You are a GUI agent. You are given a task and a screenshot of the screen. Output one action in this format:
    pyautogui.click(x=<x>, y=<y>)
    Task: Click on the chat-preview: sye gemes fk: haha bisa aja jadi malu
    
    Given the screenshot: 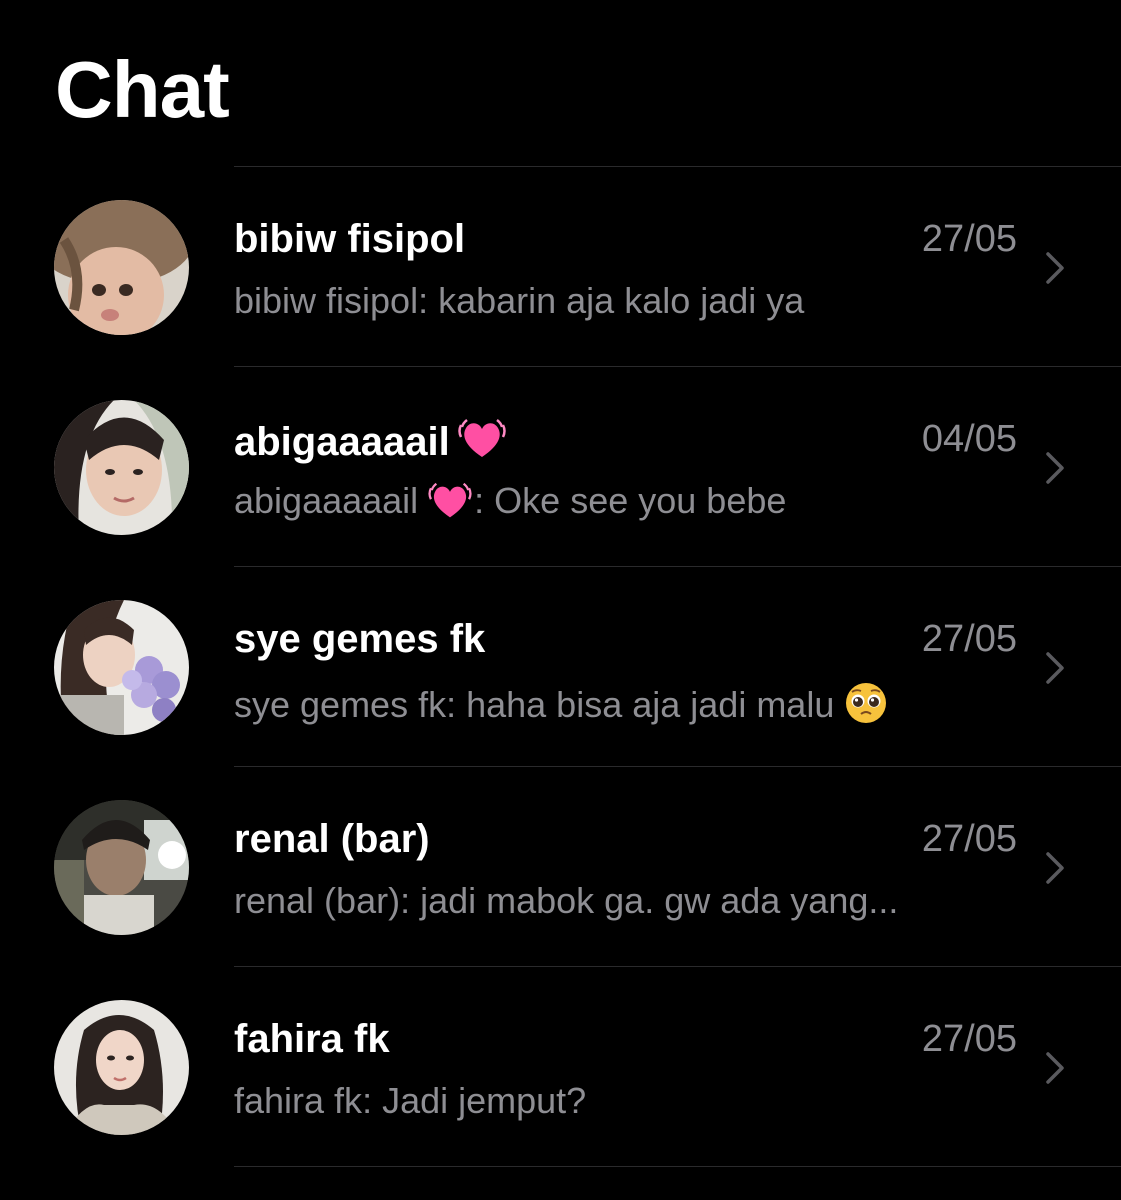 What is the action you would take?
    pyautogui.click(x=629, y=703)
    